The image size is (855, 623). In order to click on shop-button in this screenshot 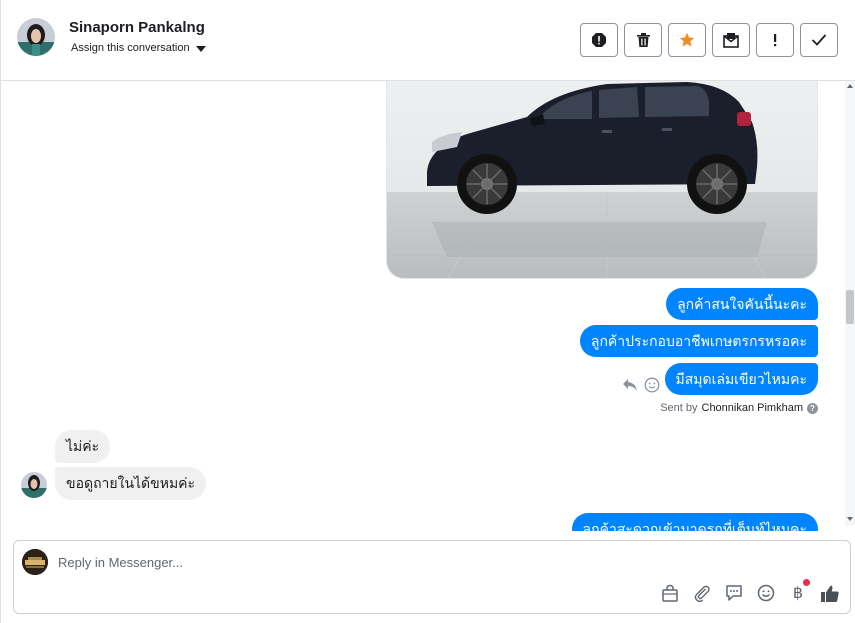, I will do `click(670, 593)`.